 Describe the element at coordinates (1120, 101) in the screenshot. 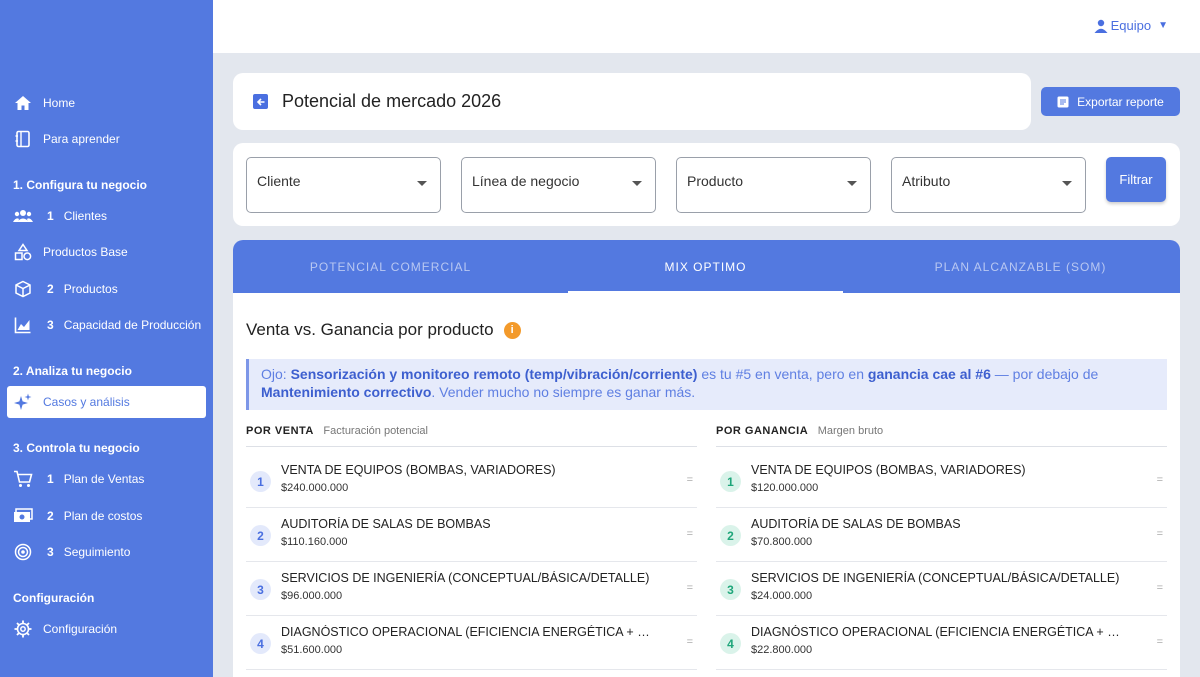

I see `export-report-label: Exportar reporte` at that location.